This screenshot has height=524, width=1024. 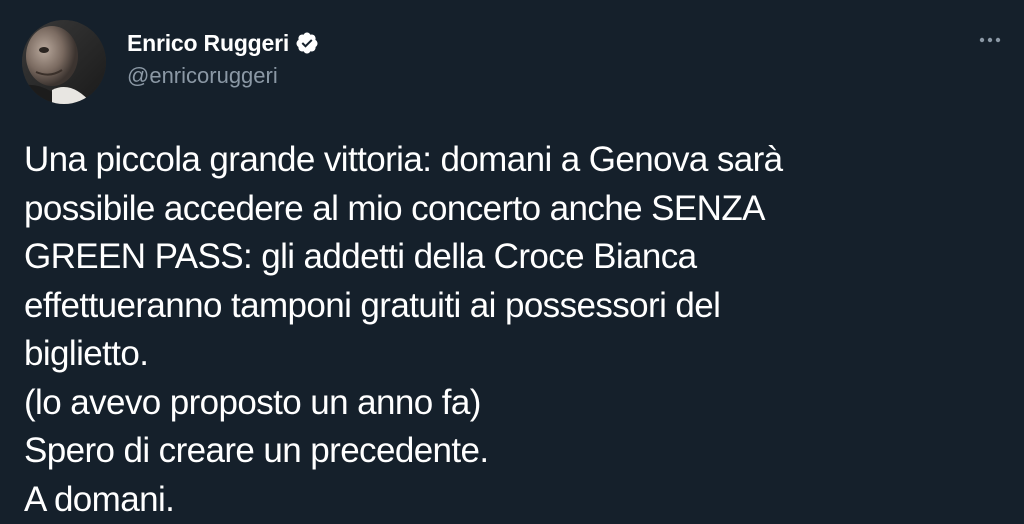 I want to click on tweet-line: biglietto., so click(x=514, y=354).